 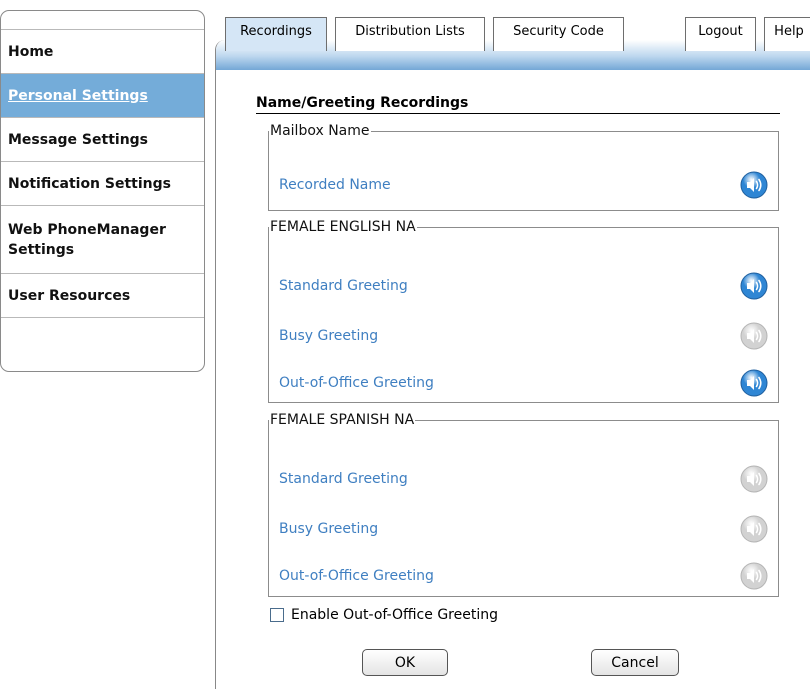 What do you see at coordinates (102, 296) in the screenshot?
I see `sidebar-item-user-resources: User Resources` at bounding box center [102, 296].